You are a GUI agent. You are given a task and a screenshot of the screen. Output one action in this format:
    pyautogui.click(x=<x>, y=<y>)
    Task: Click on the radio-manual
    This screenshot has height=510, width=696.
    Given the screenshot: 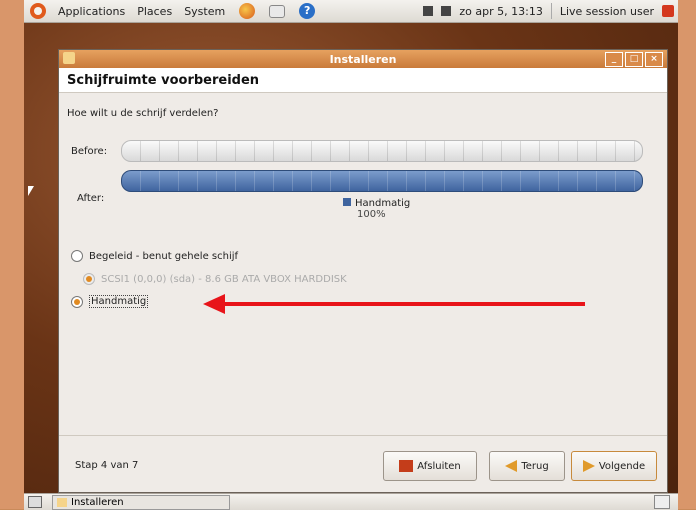 What is the action you would take?
    pyautogui.click(x=77, y=301)
    